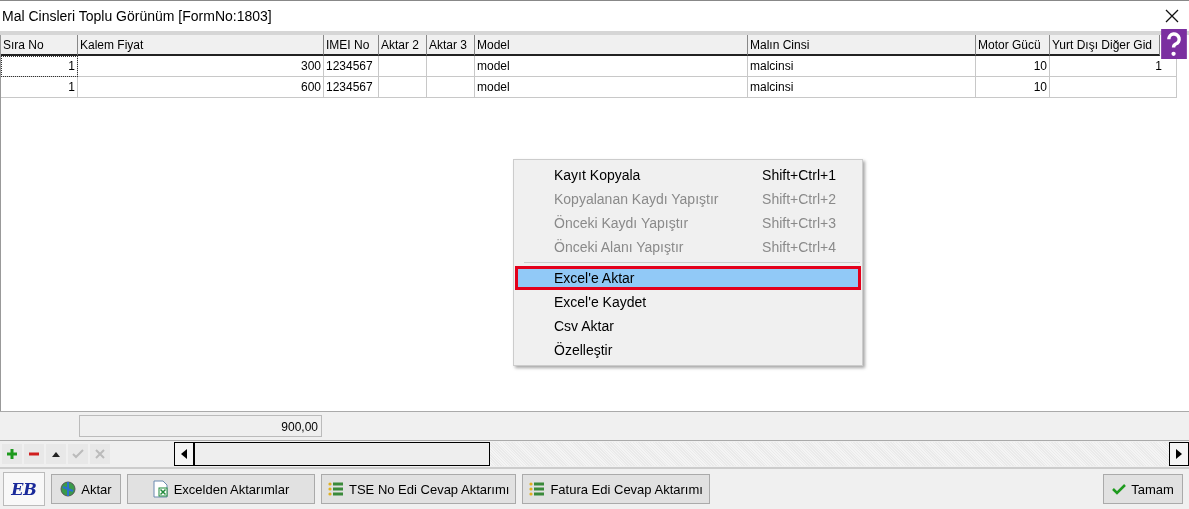 Image resolution: width=1189 pixels, height=509 pixels. Describe the element at coordinates (201, 45) in the screenshot. I see `column-header: Kalem Fiyat` at that location.